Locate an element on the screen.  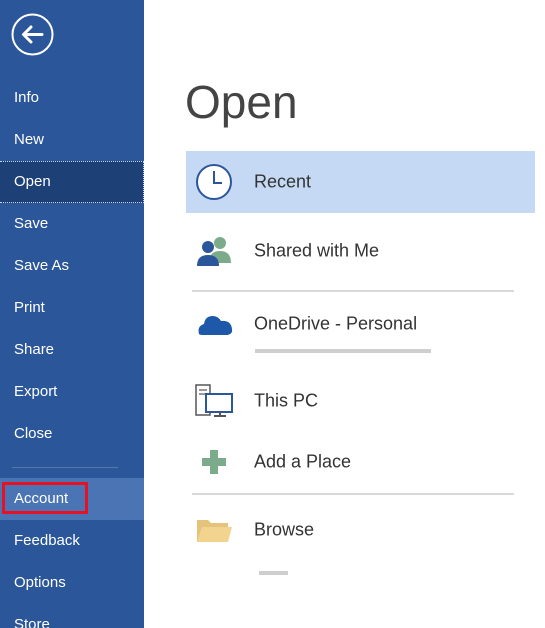
back-button is located at coordinates (32, 34).